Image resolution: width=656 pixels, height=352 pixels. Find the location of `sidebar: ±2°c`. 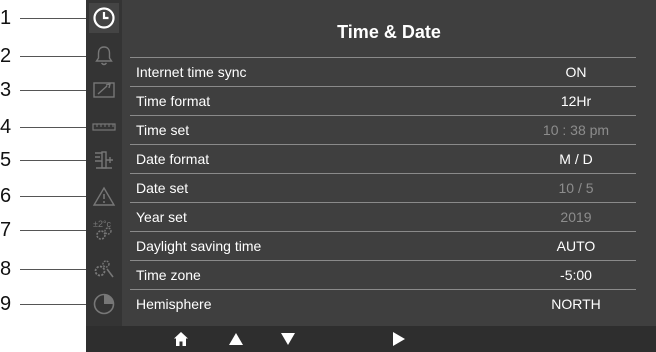

sidebar: ±2°c is located at coordinates (104, 163).